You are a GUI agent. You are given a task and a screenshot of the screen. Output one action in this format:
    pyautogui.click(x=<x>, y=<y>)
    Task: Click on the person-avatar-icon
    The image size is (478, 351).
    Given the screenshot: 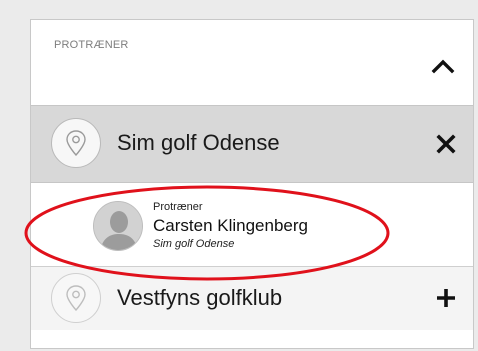 What is the action you would take?
    pyautogui.click(x=118, y=226)
    